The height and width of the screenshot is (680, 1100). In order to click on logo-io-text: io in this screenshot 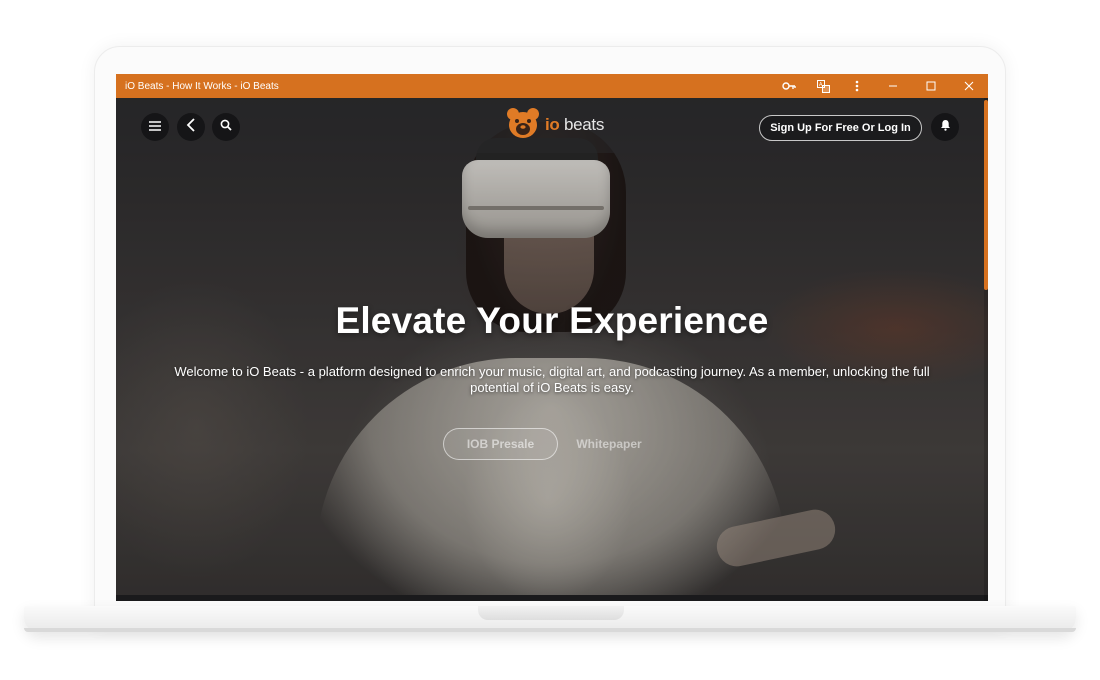, I will do `click(552, 124)`.